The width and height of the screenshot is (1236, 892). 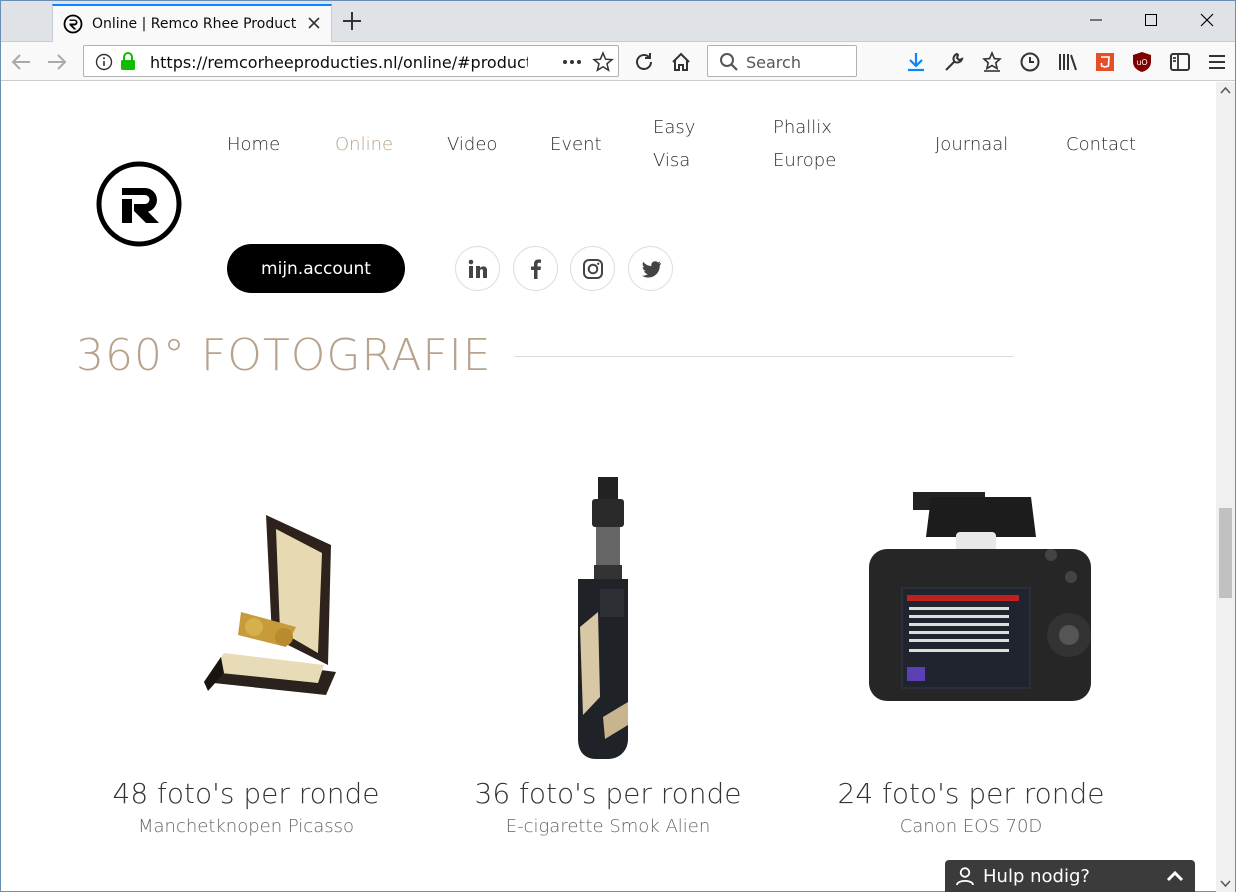 I want to click on twitter-button, so click(x=650, y=268).